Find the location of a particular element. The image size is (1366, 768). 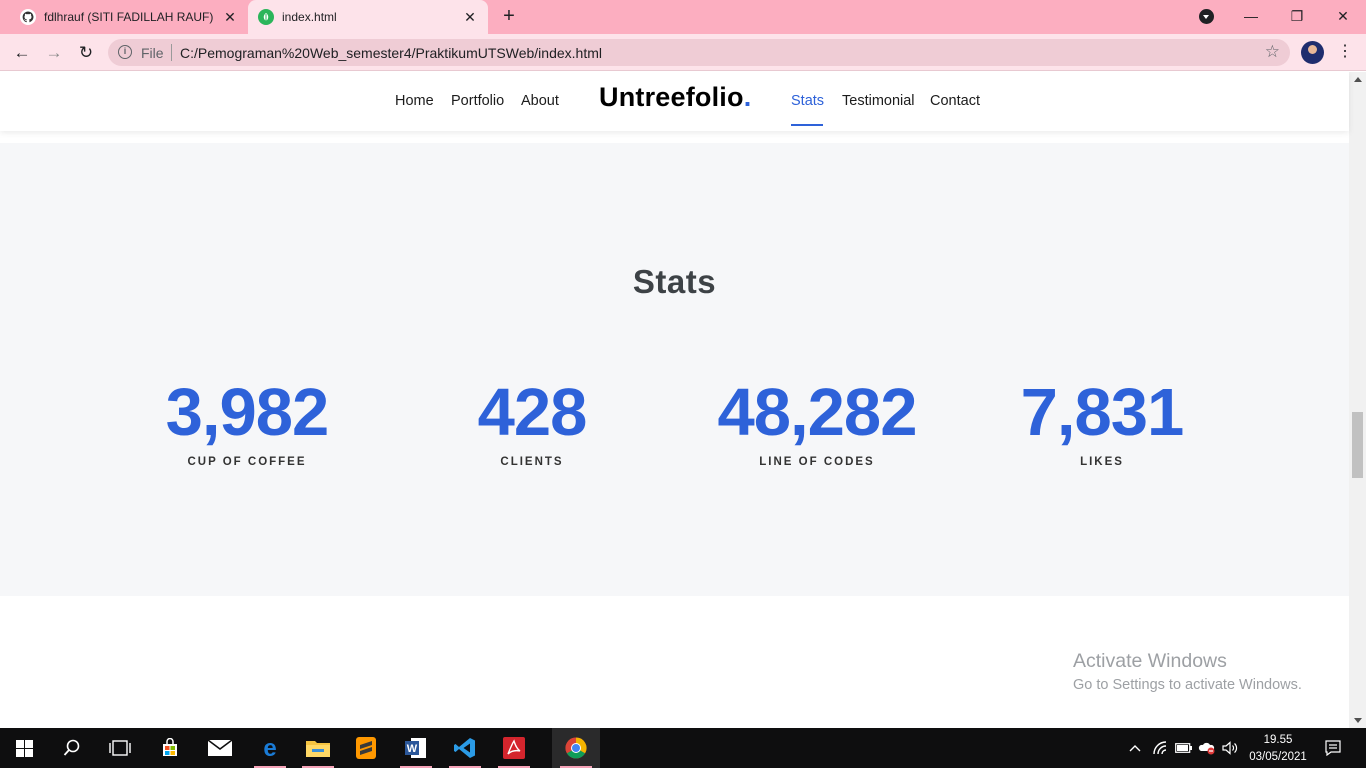

brand-logo: Untreefolio. is located at coordinates (675, 97).